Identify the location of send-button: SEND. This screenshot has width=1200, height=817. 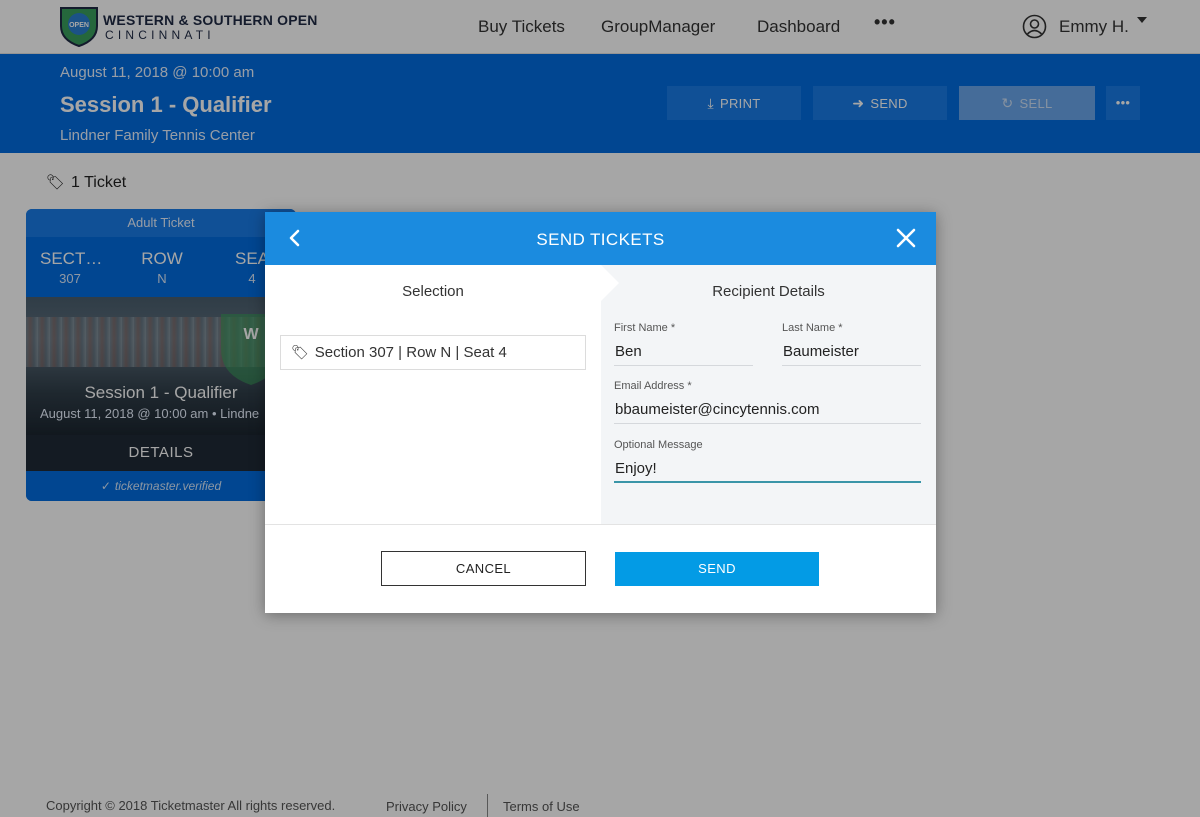
(717, 569).